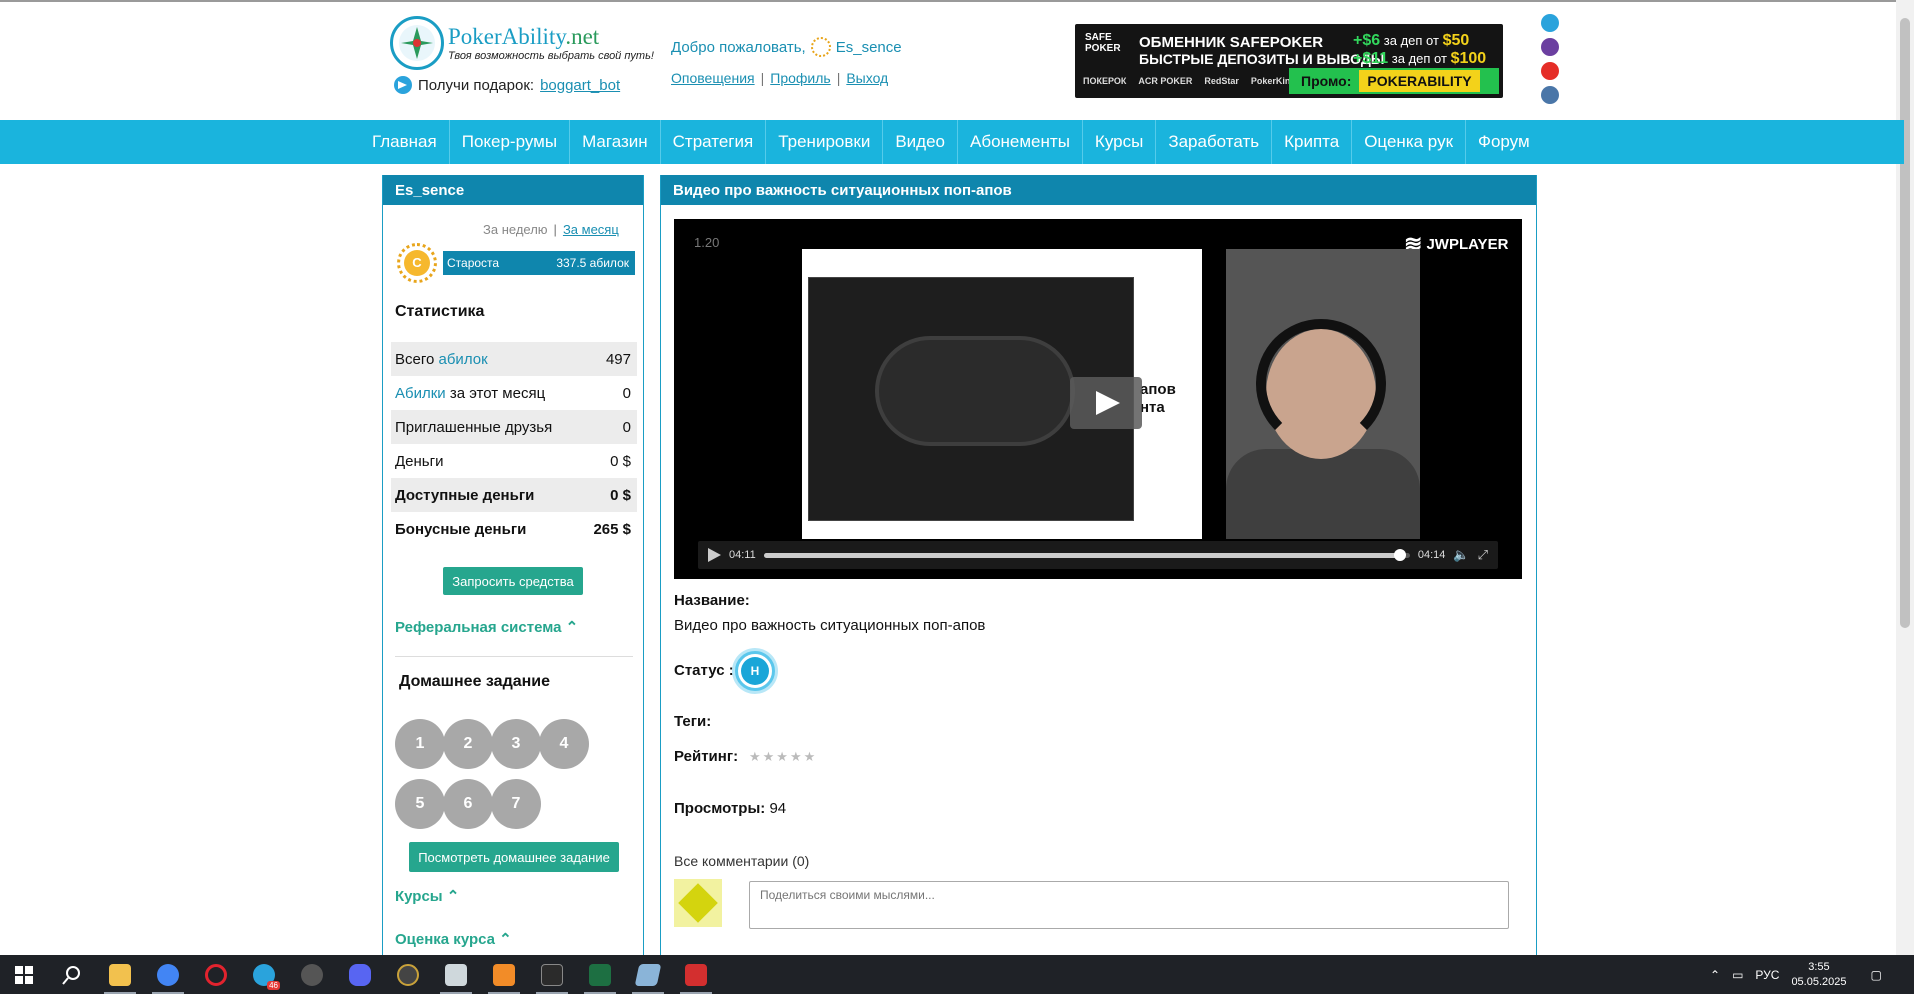  What do you see at coordinates (486, 627) in the screenshot?
I see `referral-toggle: Реферальная система ⌃` at bounding box center [486, 627].